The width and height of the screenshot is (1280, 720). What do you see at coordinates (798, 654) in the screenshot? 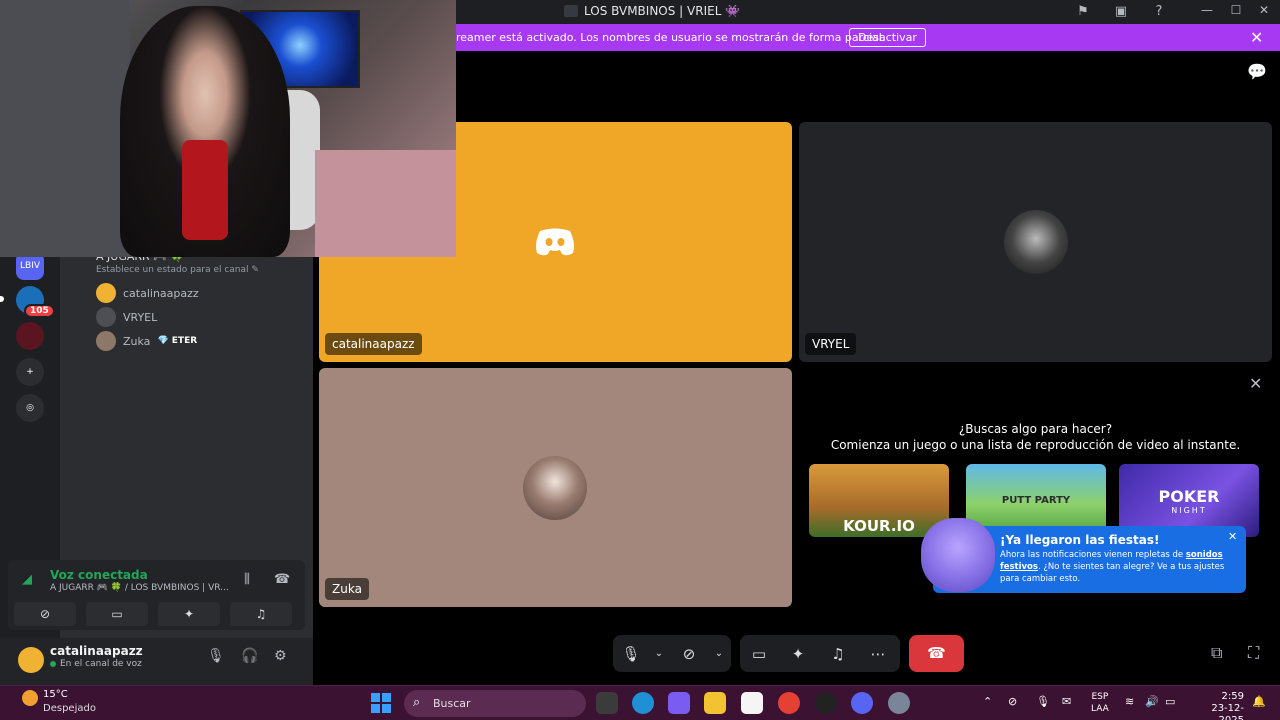
I see `activities-icon: ✦` at bounding box center [798, 654].